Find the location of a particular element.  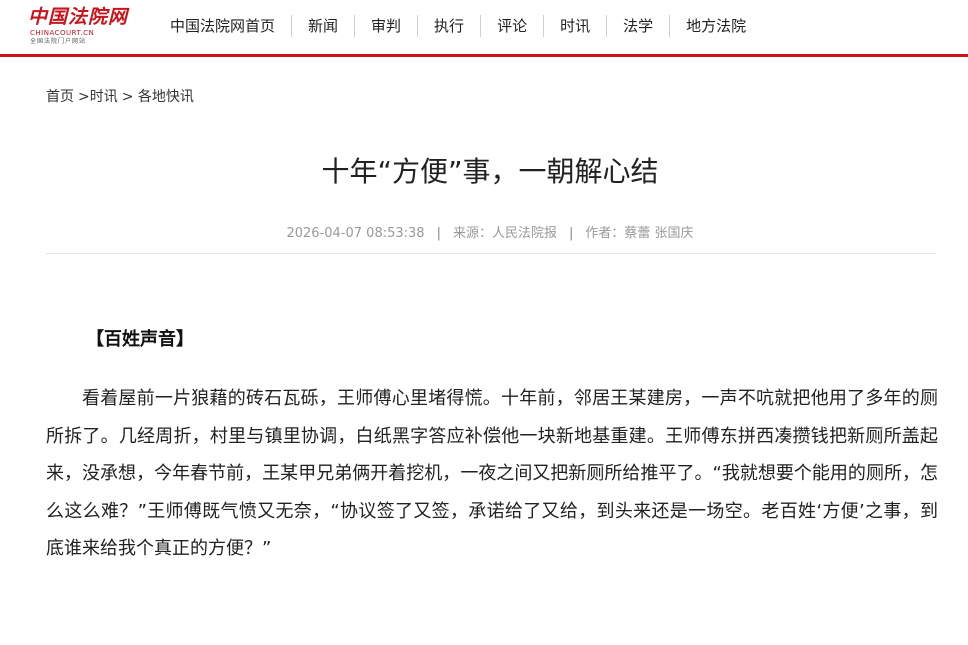

nav-item-enforcement: 执行 is located at coordinates (448, 26).